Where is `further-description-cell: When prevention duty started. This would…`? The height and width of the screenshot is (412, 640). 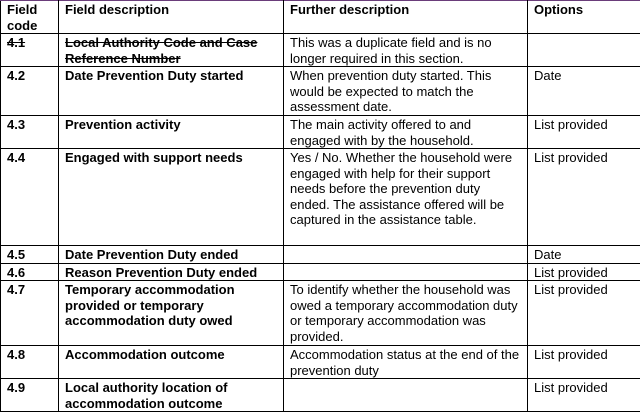
further-description-cell: When prevention duty started. This would… is located at coordinates (406, 91).